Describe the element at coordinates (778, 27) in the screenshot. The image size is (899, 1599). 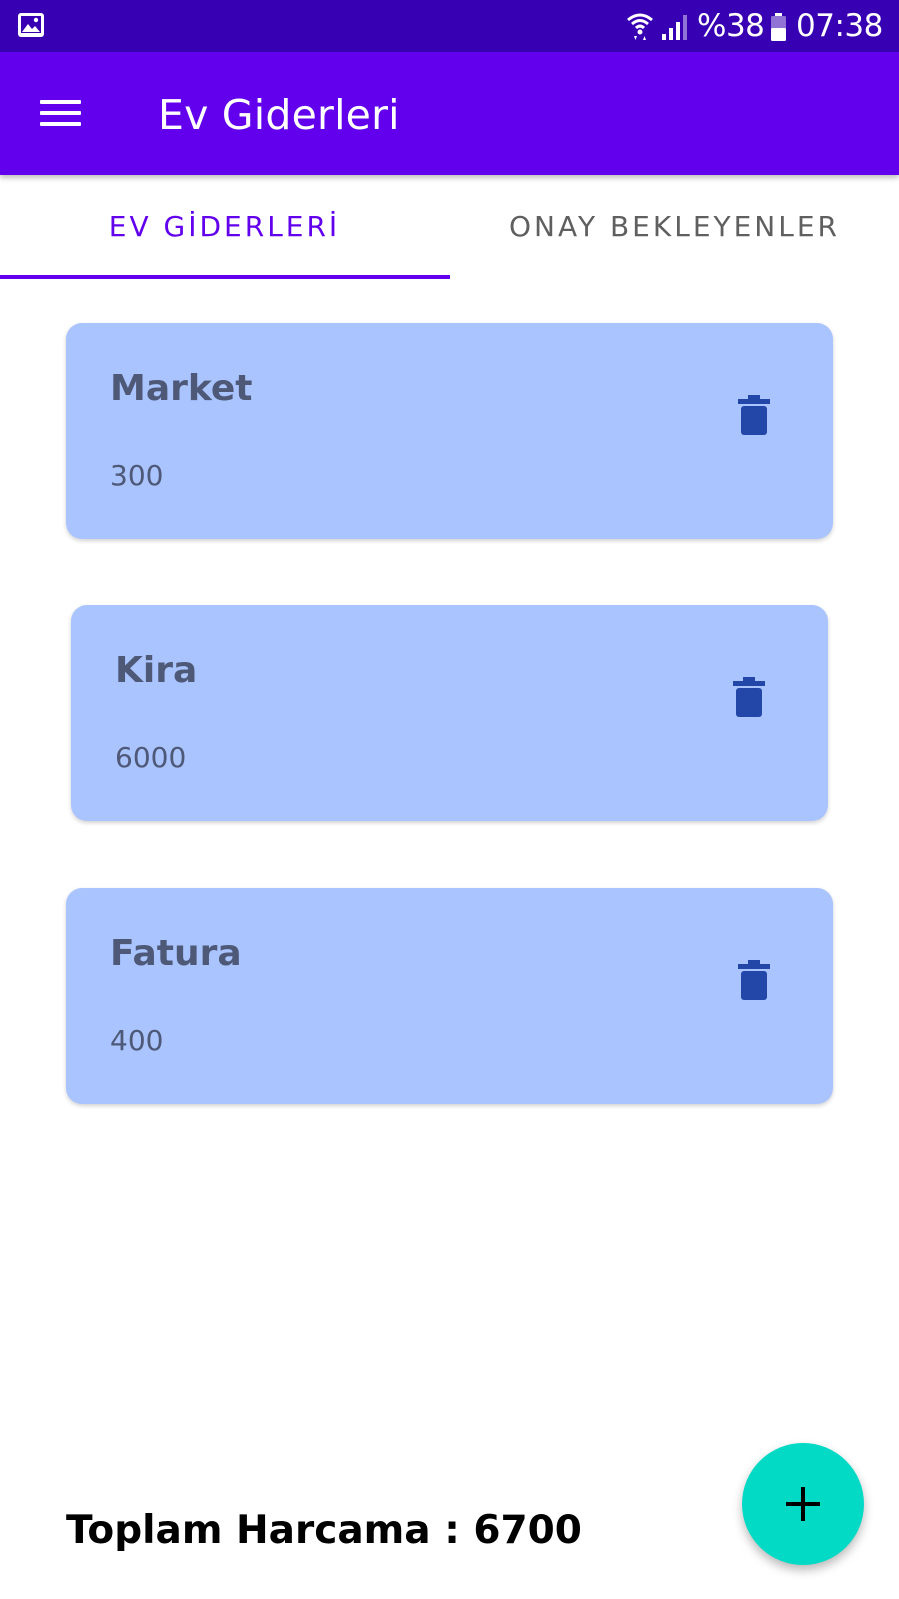
I see `battery-icon` at that location.